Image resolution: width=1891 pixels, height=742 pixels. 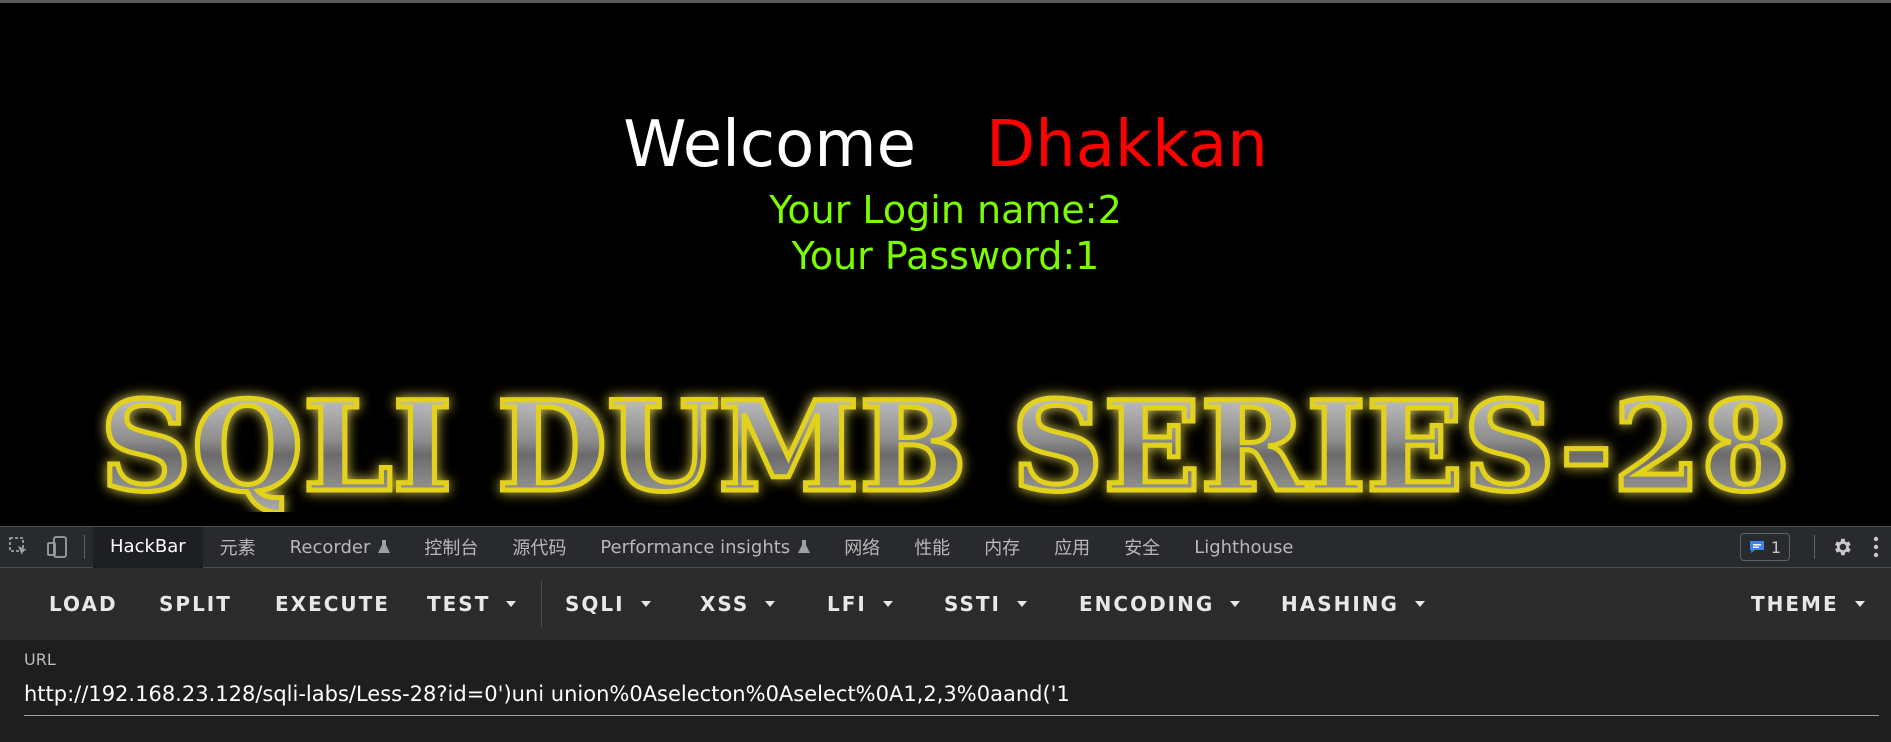 I want to click on ssti-dropdown: SSTI, so click(x=985, y=604).